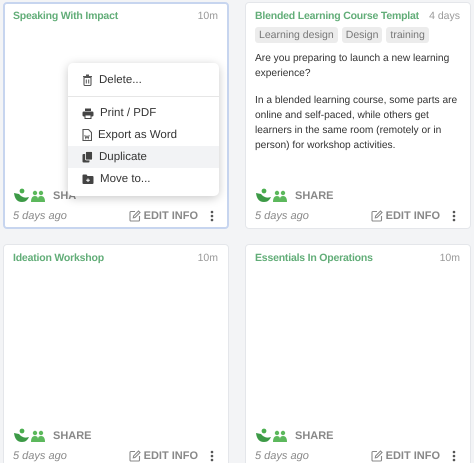 This screenshot has height=463, width=474. I want to click on menu-item-label: Print / PDF, so click(128, 113).